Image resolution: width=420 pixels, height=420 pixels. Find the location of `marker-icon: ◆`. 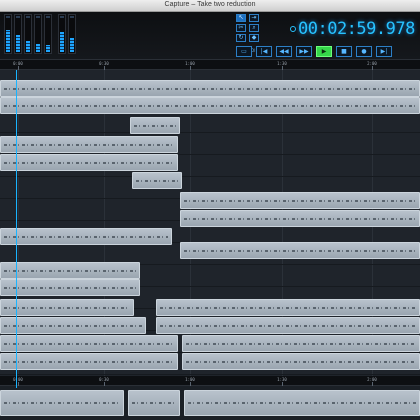

marker-icon: ◆ is located at coordinates (254, 38).